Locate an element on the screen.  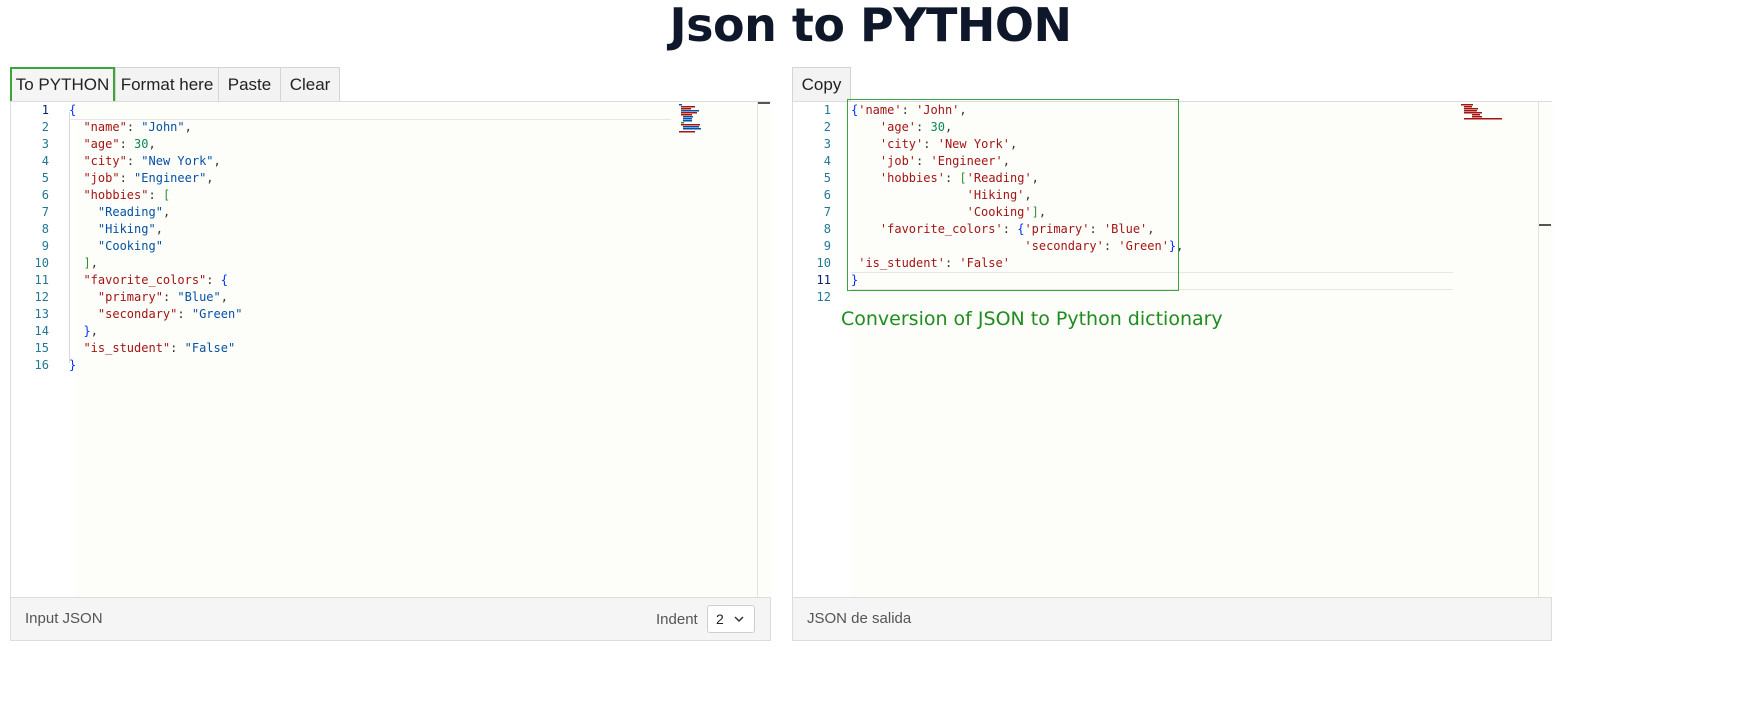
to-python-button: To PYTHON is located at coordinates (62, 85).